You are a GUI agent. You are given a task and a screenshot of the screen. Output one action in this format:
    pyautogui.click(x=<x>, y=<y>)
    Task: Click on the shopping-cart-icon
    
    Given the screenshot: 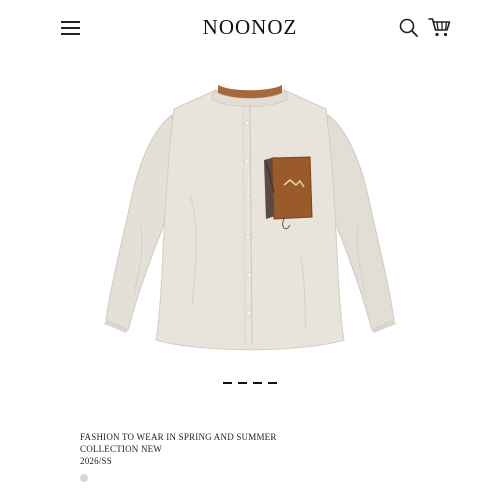 What is the action you would take?
    pyautogui.click(x=440, y=27)
    